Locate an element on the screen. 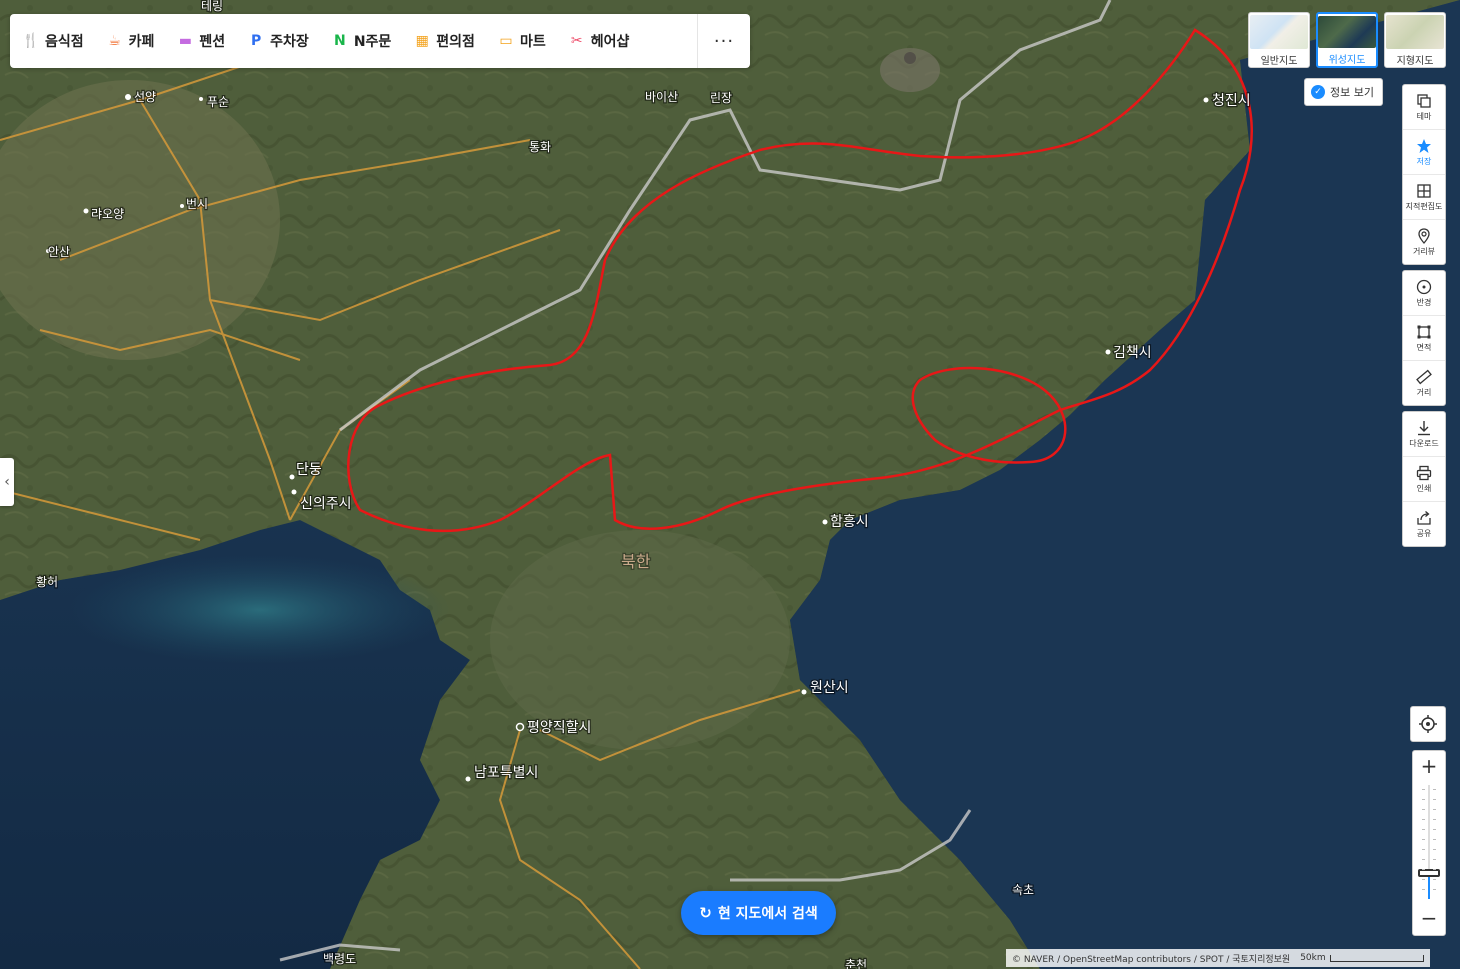  scissors-icon: ✂ is located at coordinates (576, 41).